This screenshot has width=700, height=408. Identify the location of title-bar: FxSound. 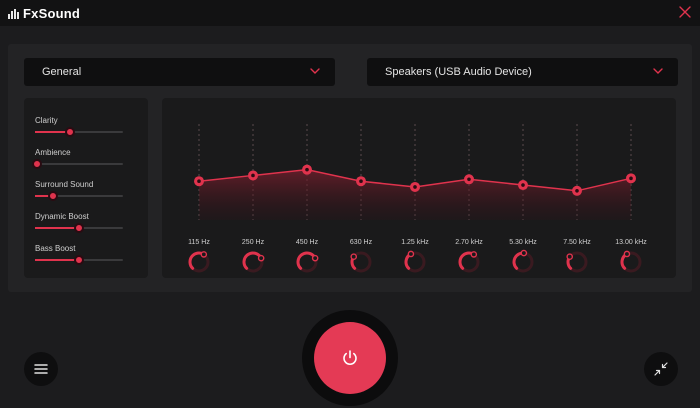
(350, 13).